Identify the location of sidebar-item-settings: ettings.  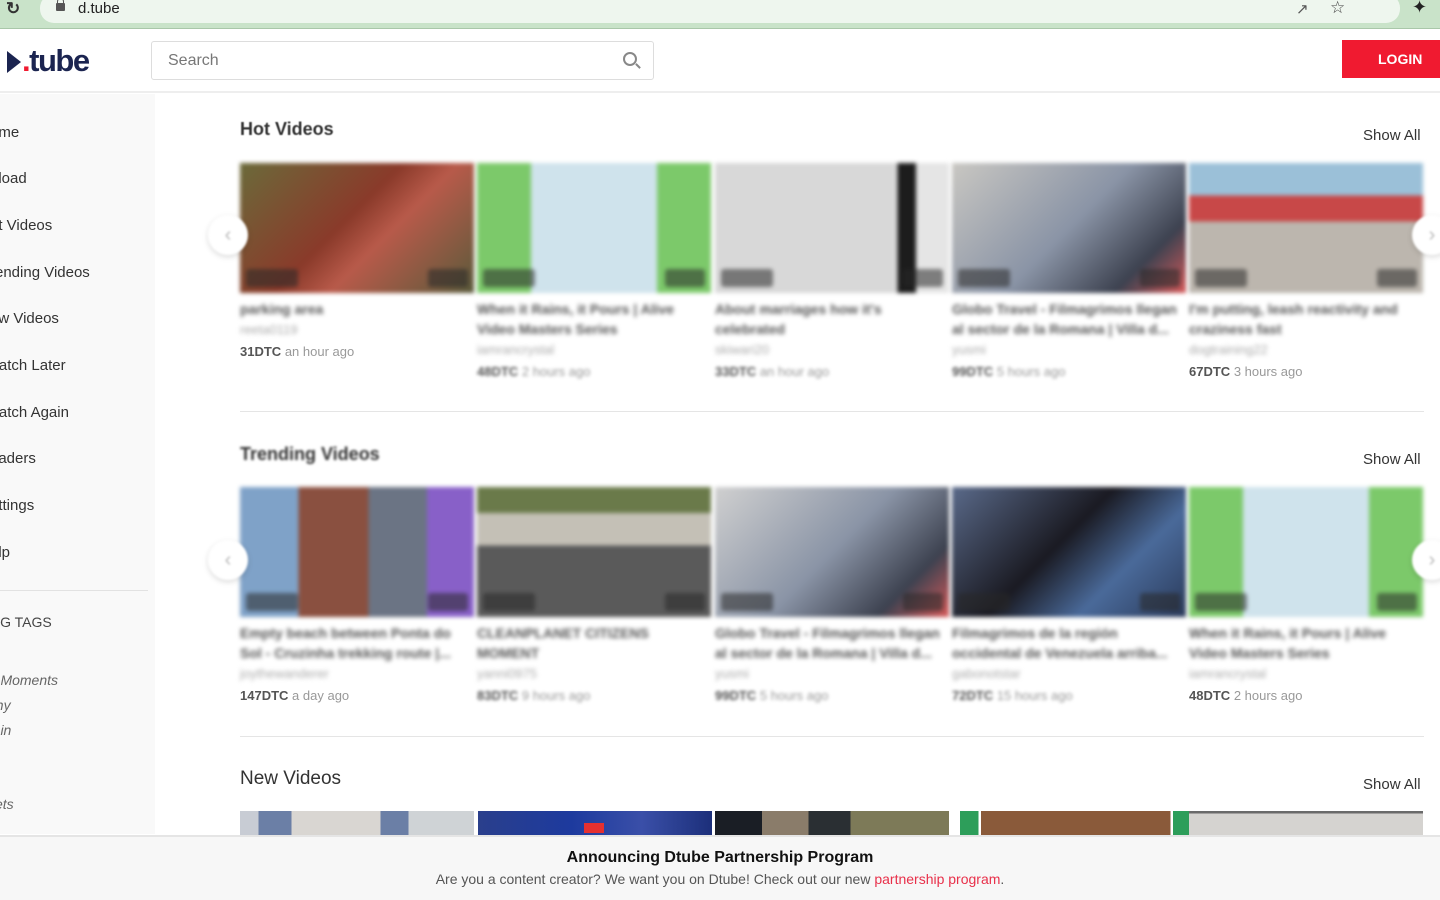
(17, 505).